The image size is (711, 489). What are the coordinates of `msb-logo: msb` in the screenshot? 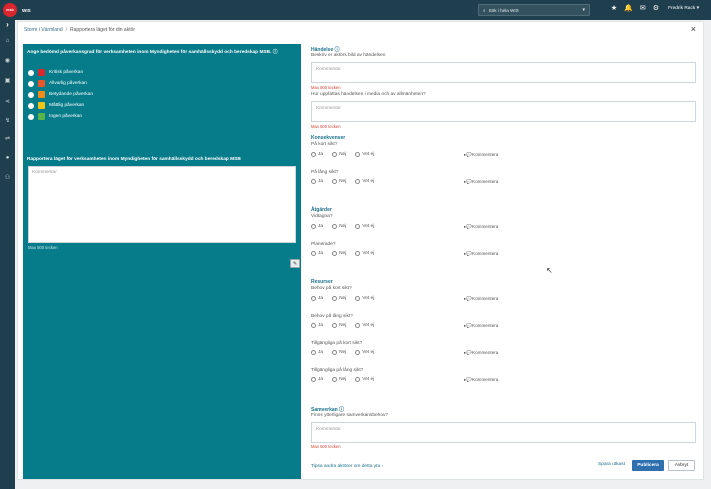 It's located at (10, 10).